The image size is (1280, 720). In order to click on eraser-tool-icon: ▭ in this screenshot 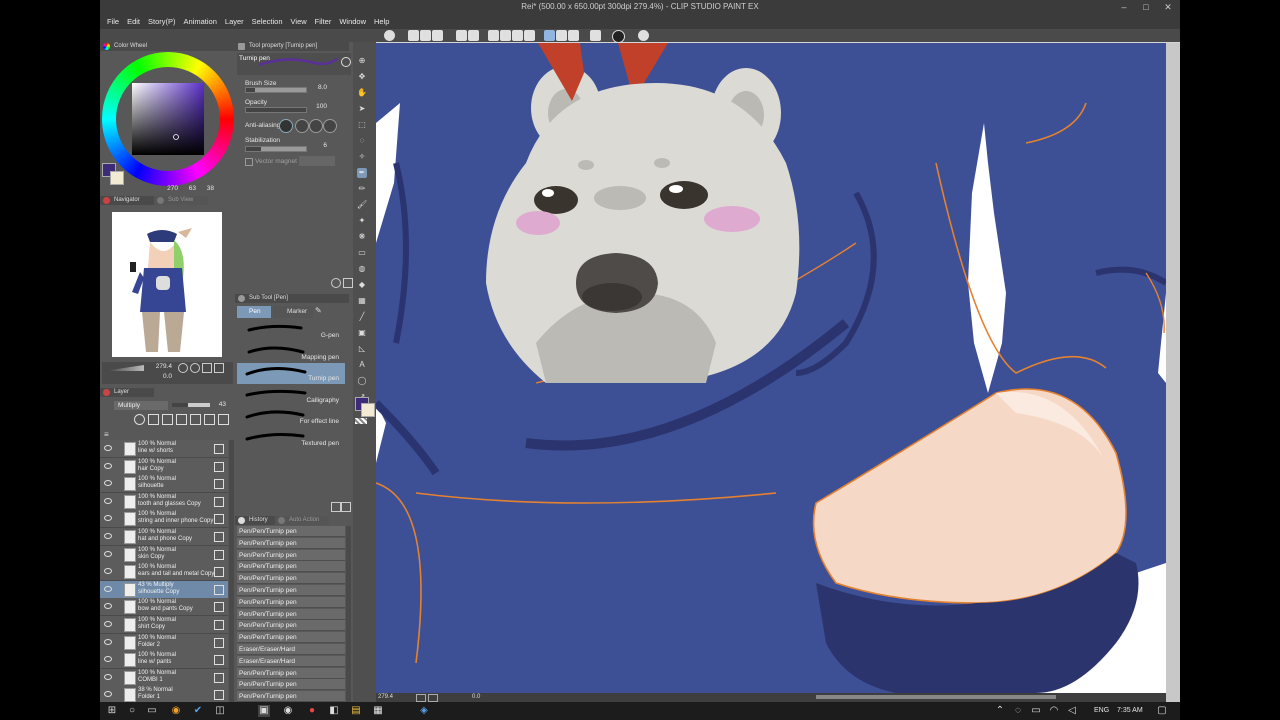, I will do `click(362, 253)`.